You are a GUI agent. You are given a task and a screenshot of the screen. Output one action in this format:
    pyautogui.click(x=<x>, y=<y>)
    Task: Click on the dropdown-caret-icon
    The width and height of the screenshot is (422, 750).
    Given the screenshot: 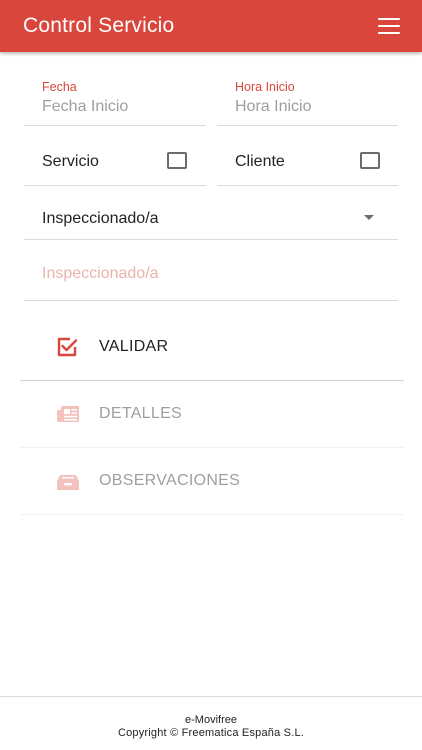 What is the action you would take?
    pyautogui.click(x=369, y=217)
    